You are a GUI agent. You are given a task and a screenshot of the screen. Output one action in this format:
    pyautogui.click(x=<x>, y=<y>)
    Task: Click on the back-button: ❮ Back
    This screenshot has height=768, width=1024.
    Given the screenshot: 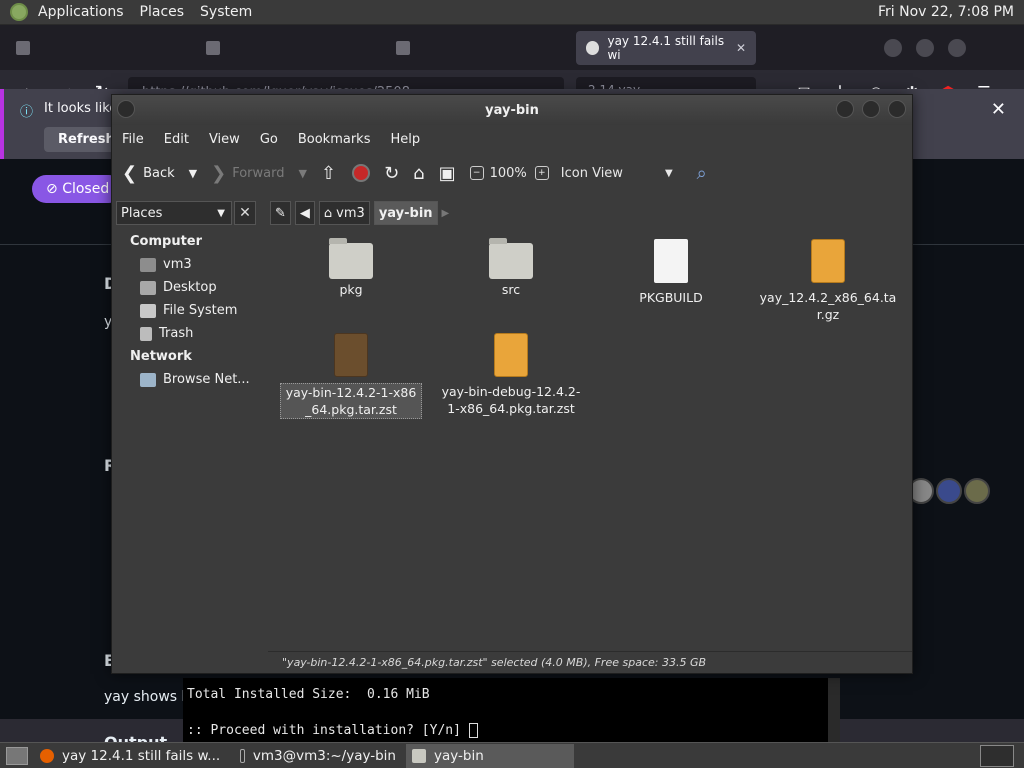 What is the action you would take?
    pyautogui.click(x=148, y=173)
    